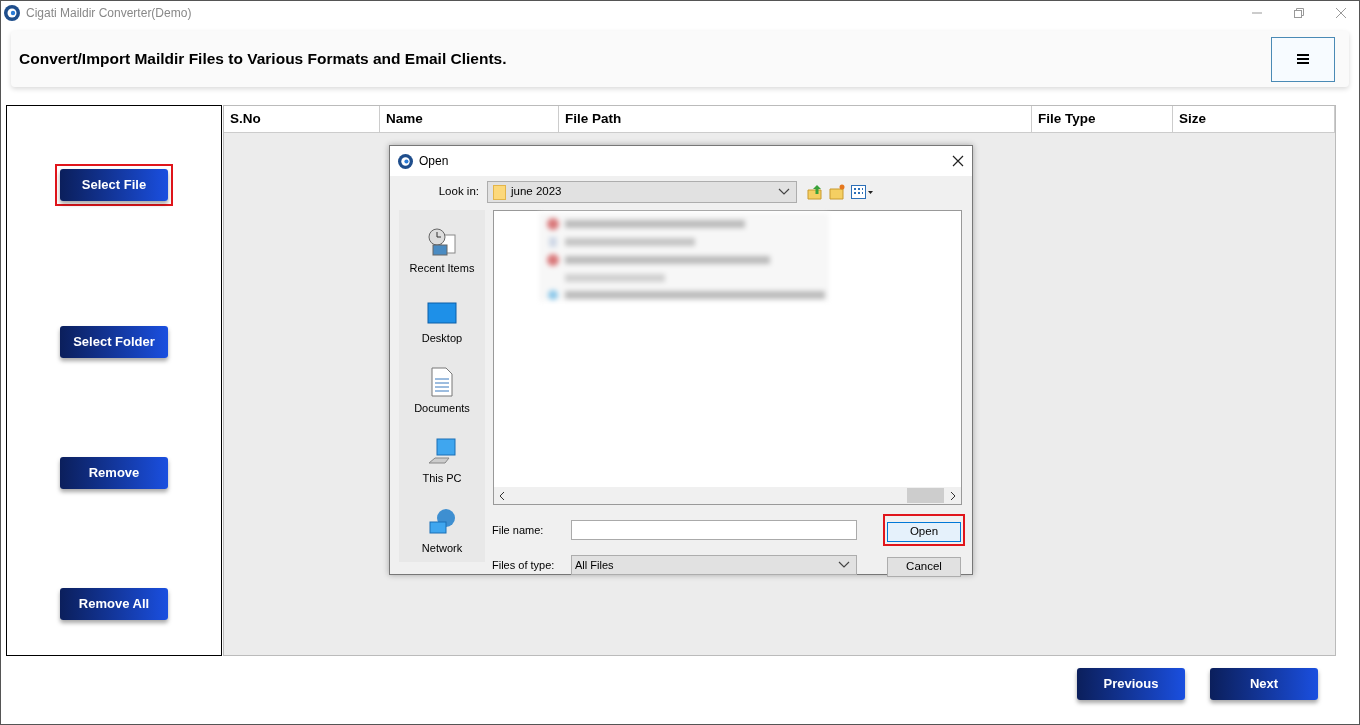 The width and height of the screenshot is (1360, 725). I want to click on horizontal-scrollbar, so click(727, 495).